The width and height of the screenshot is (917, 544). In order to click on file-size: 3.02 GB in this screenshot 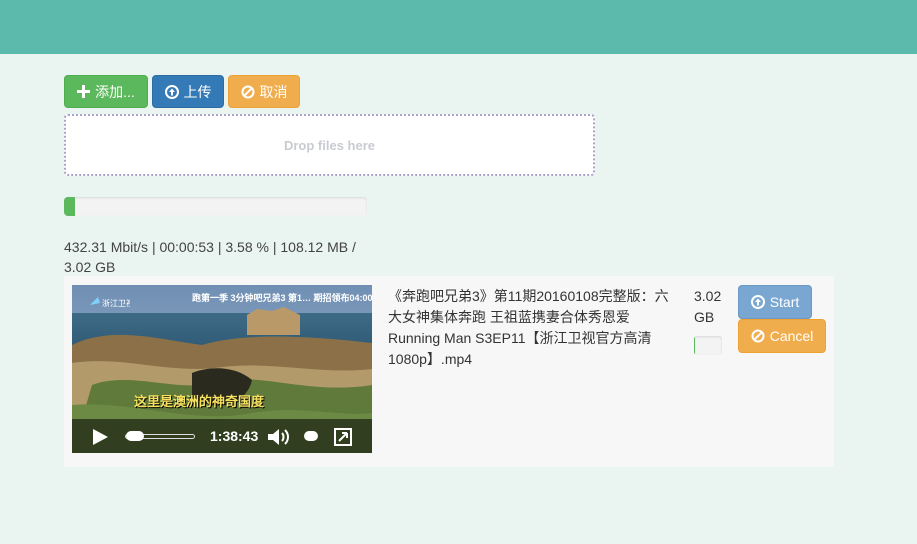, I will do `click(708, 306)`.